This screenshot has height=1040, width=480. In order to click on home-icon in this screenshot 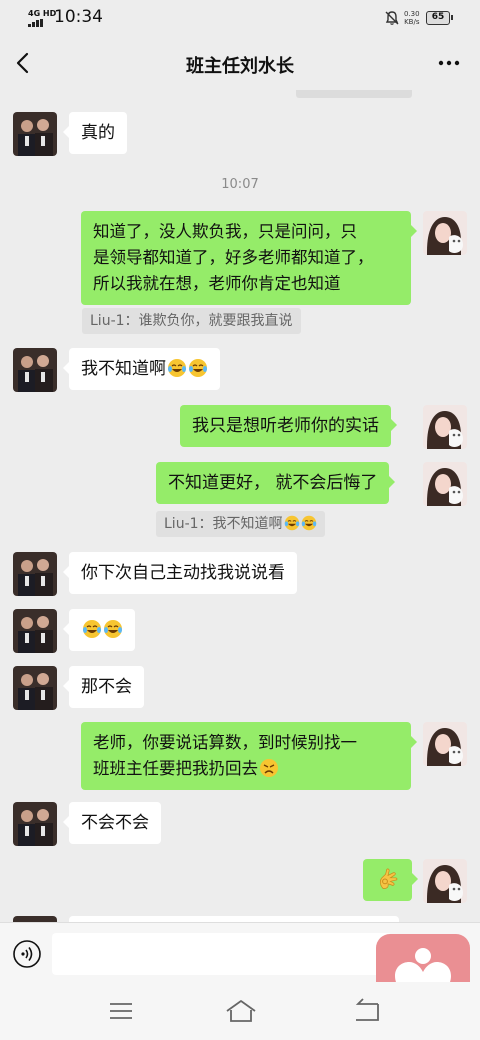, I will do `click(241, 1011)`.